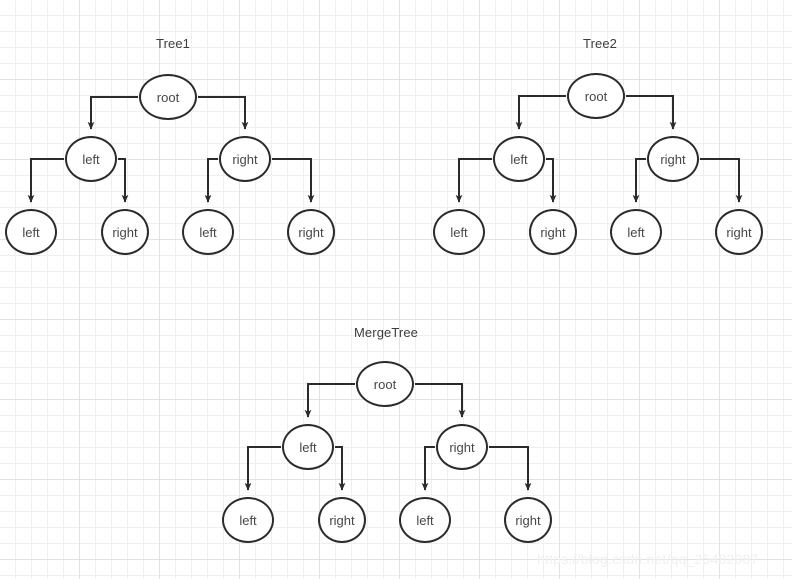  I want to click on tree-node-m-left-left: left, so click(248, 520).